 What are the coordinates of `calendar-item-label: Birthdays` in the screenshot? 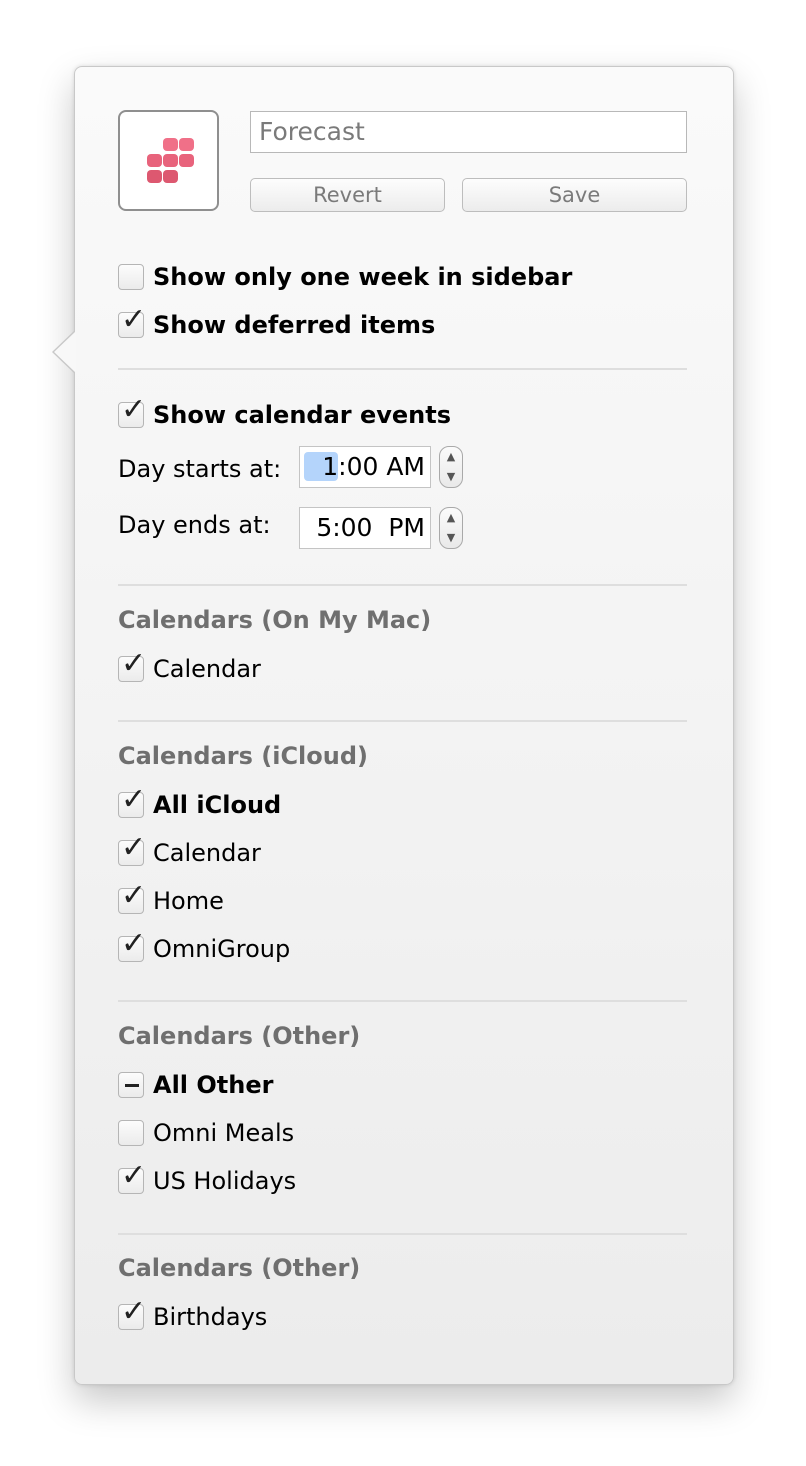 It's located at (210, 1317).